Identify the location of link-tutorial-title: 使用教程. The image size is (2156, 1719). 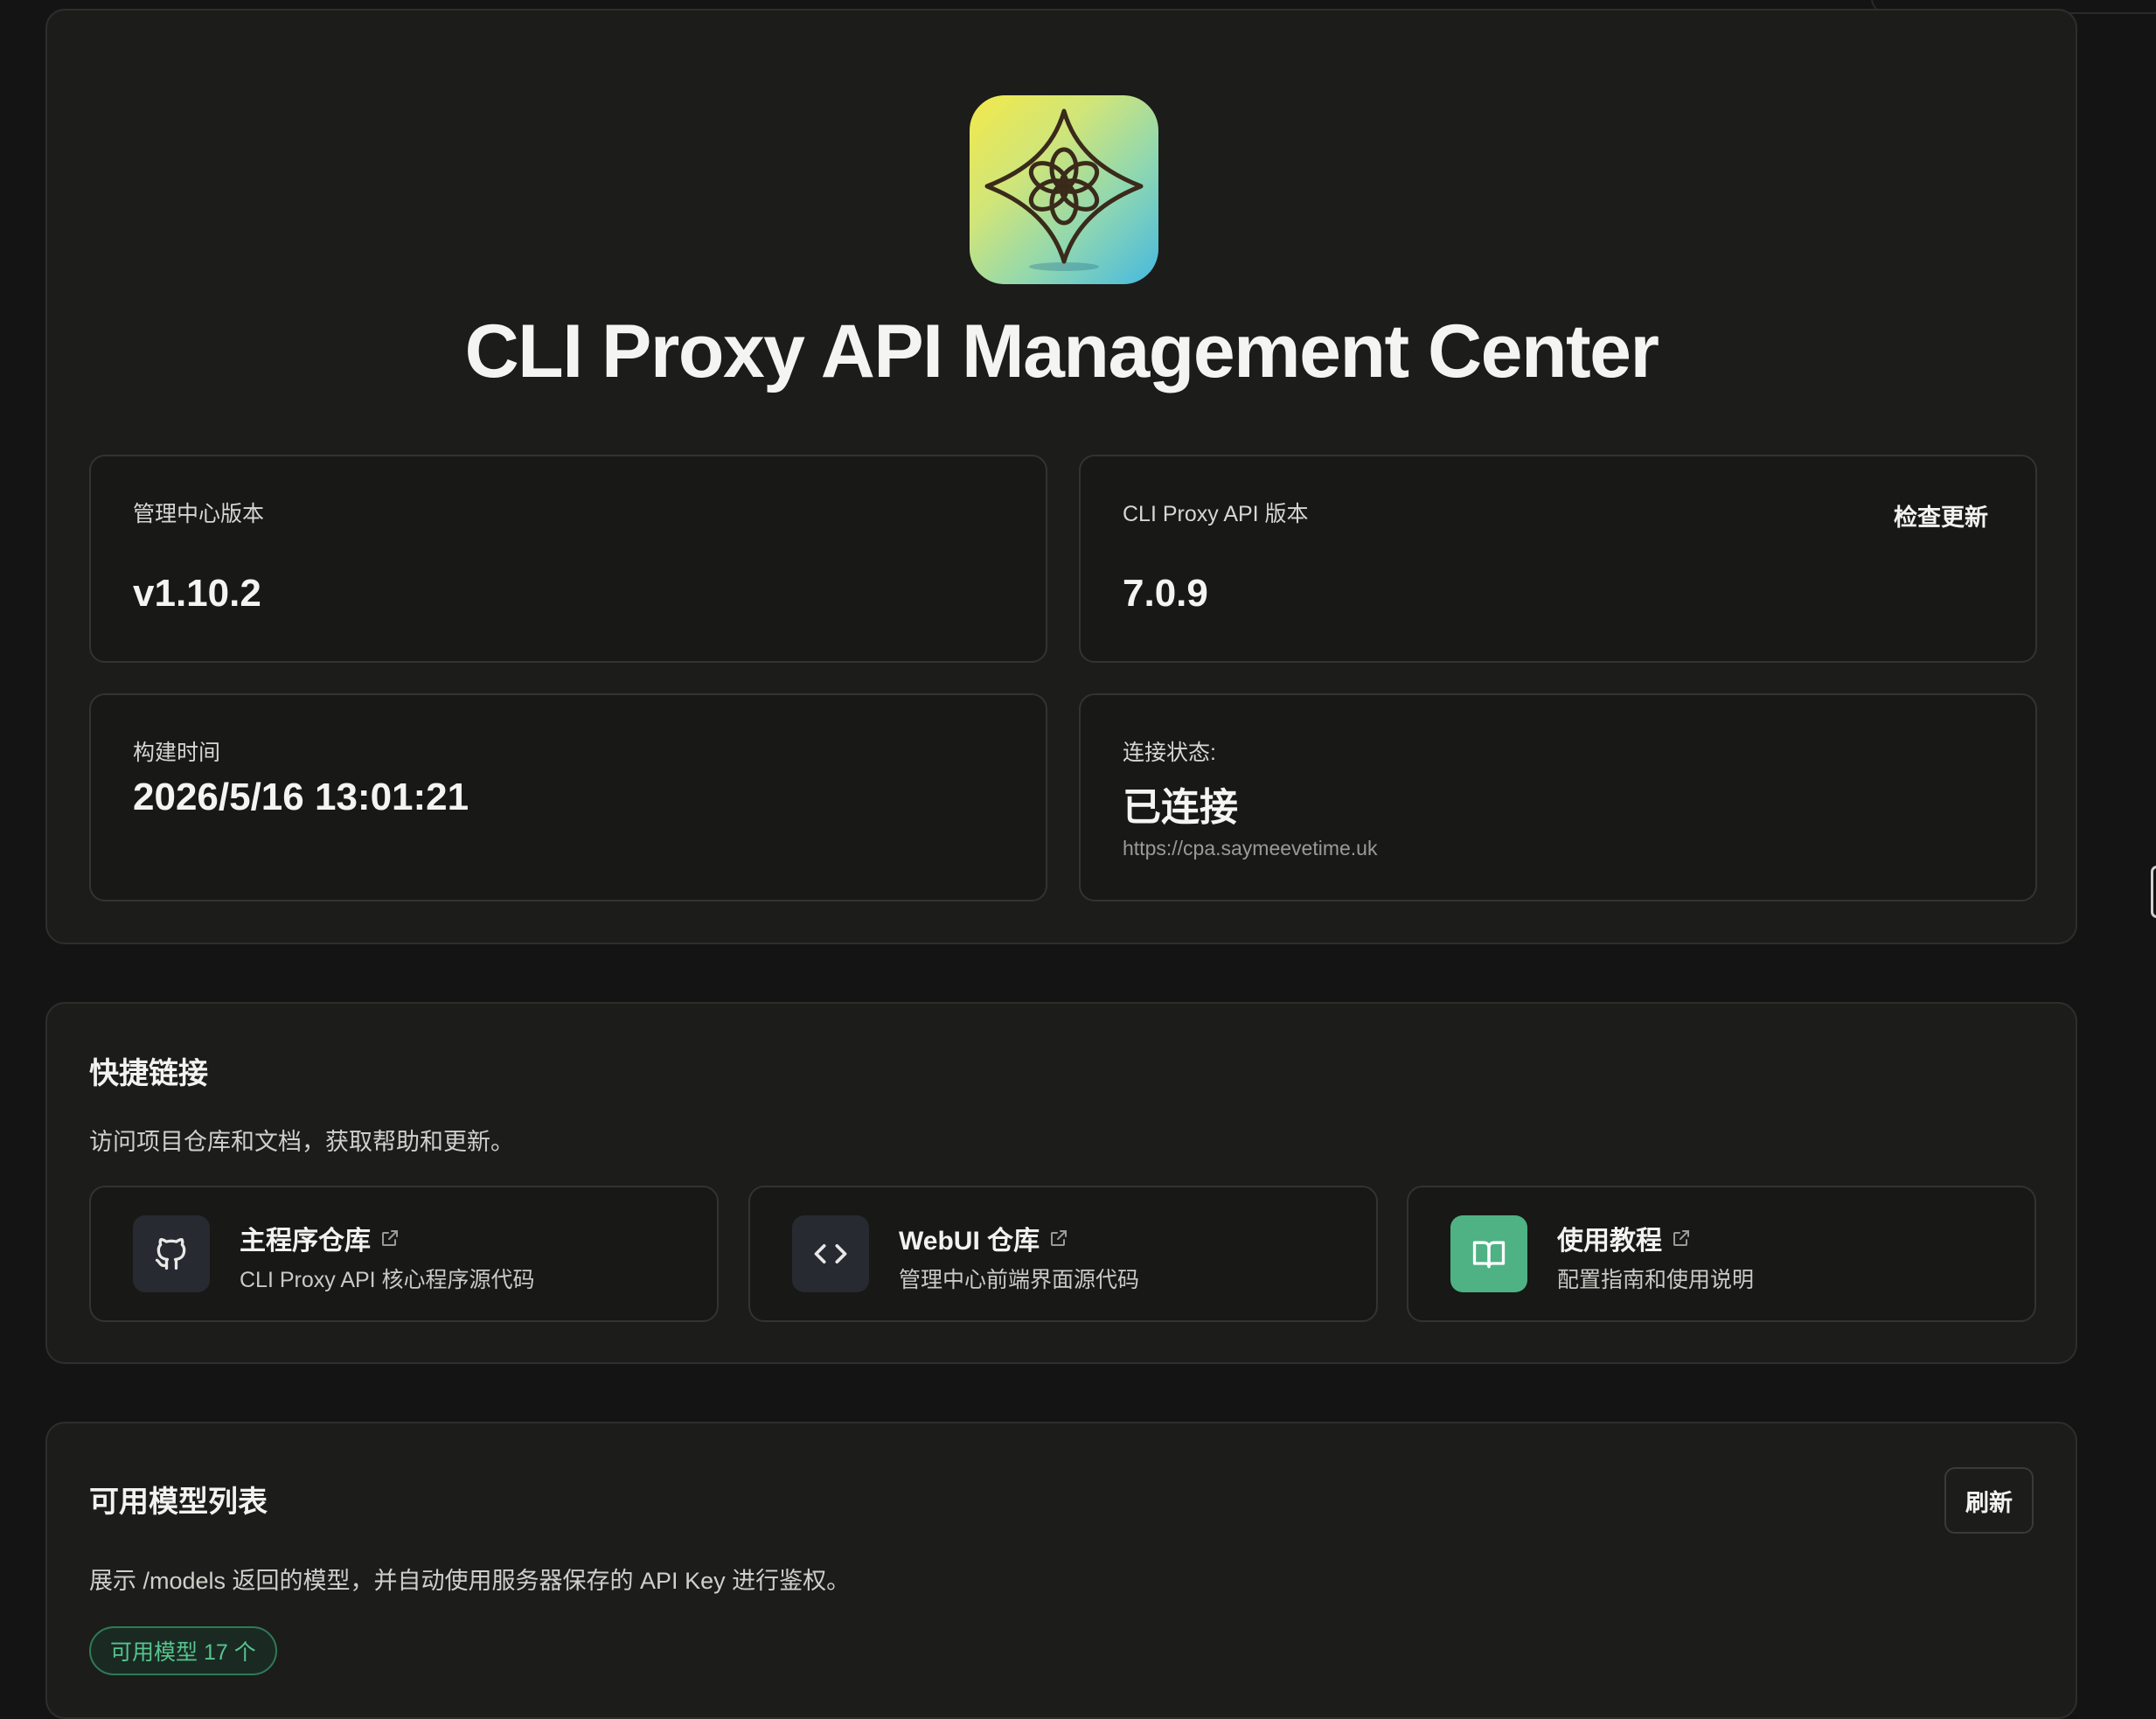
(1624, 1238).